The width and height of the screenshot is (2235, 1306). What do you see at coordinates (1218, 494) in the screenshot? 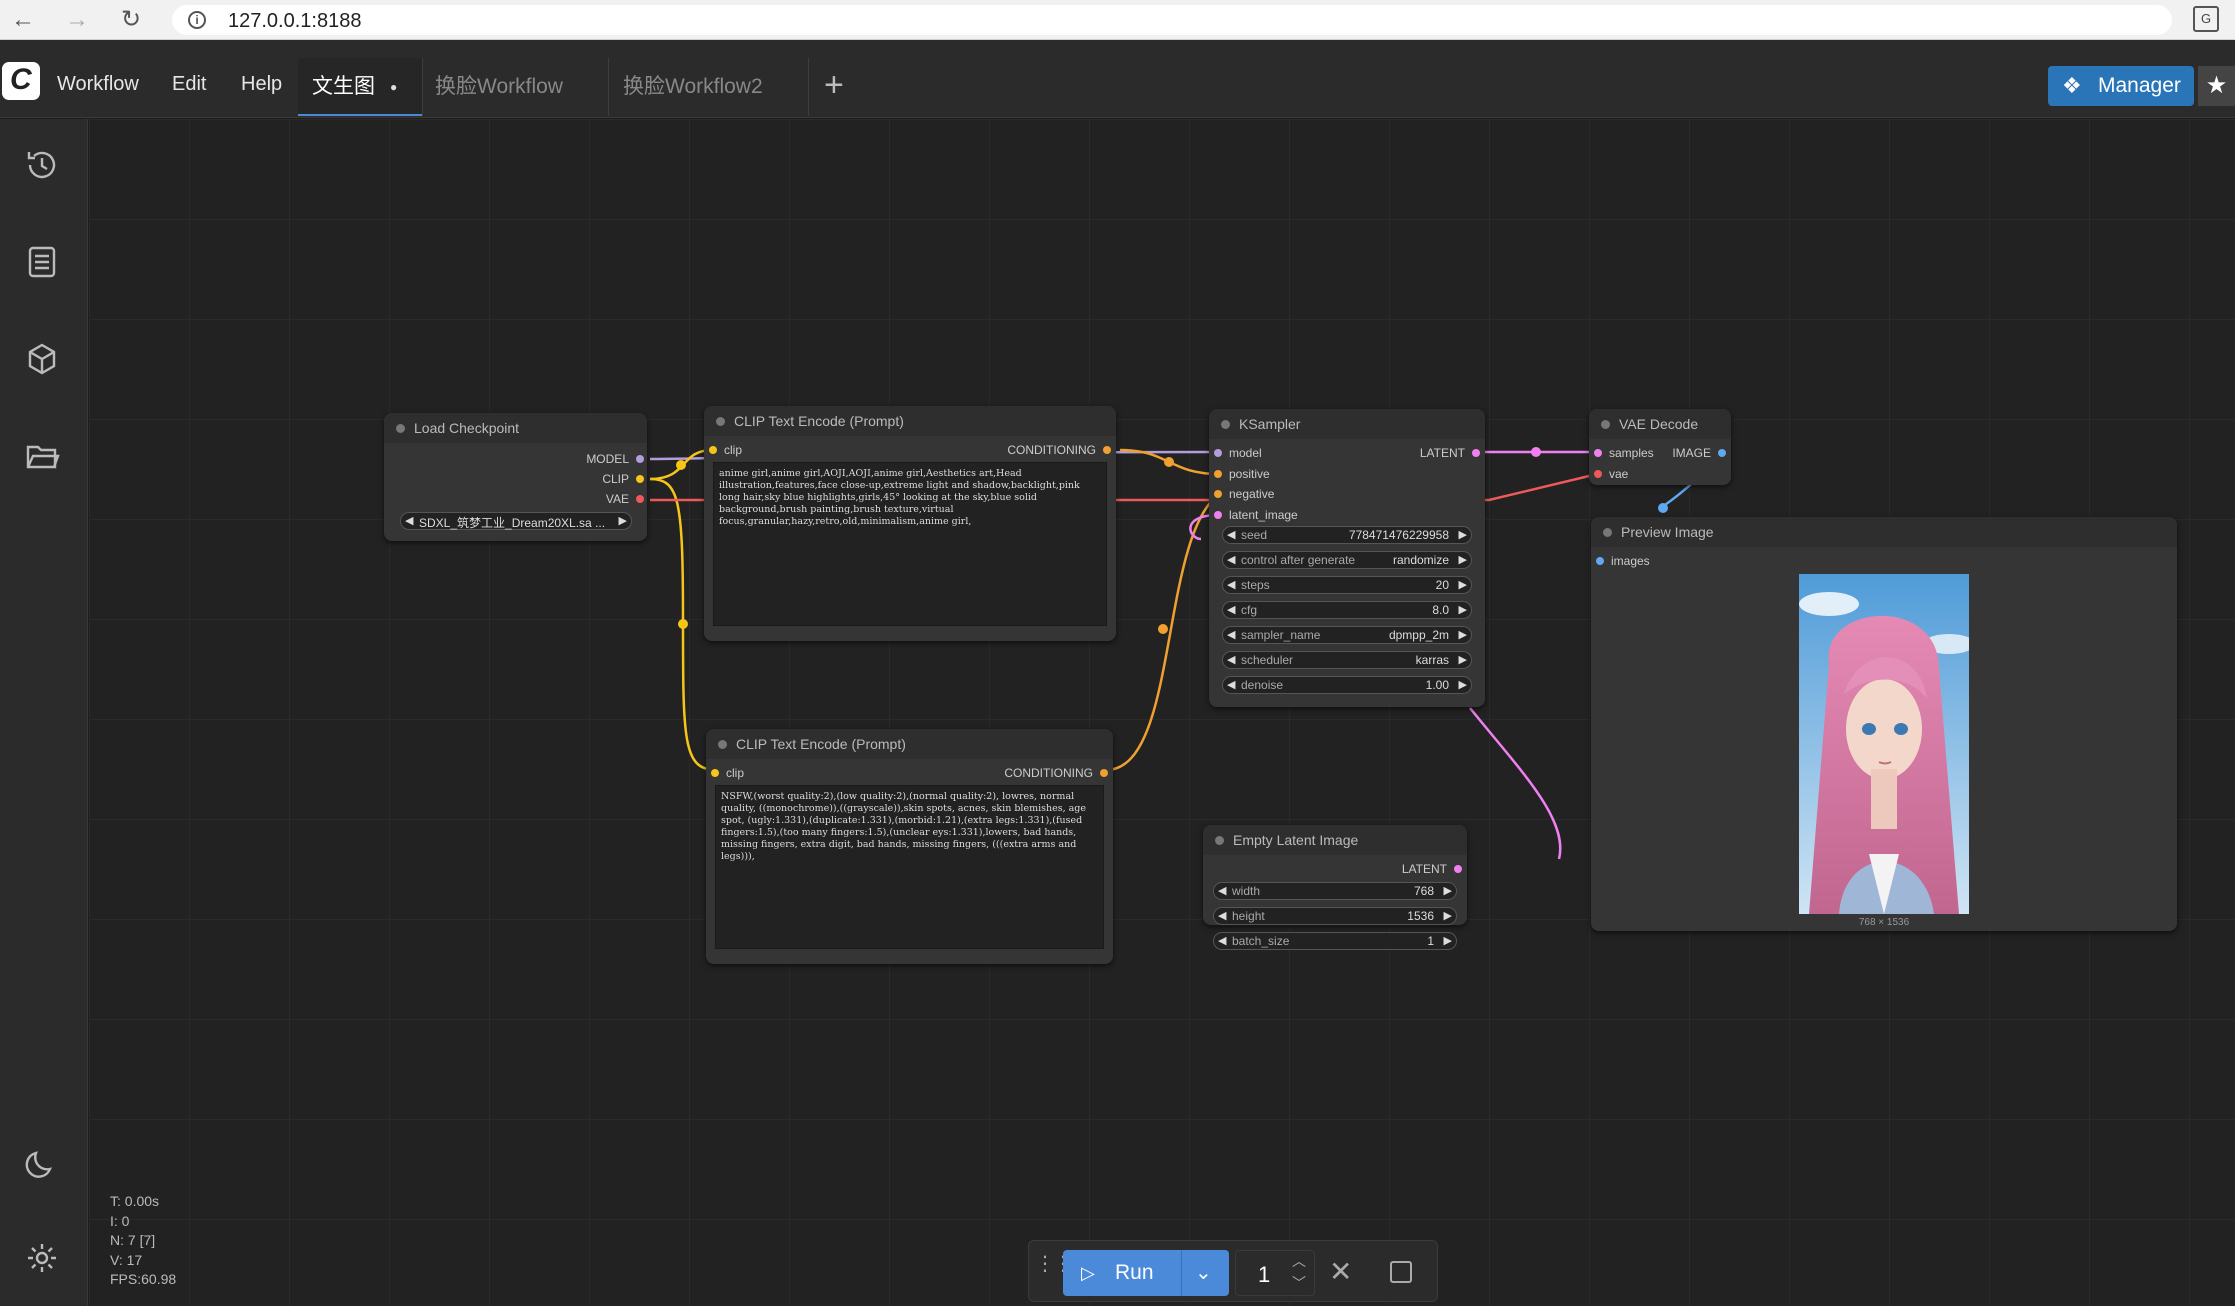
I see `input-negative-dot` at bounding box center [1218, 494].